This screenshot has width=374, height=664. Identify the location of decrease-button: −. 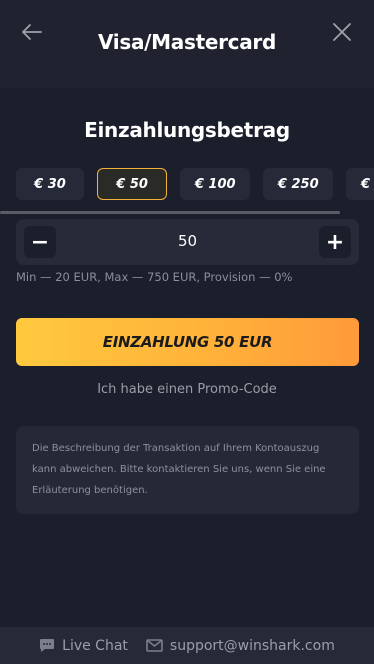
(40, 242).